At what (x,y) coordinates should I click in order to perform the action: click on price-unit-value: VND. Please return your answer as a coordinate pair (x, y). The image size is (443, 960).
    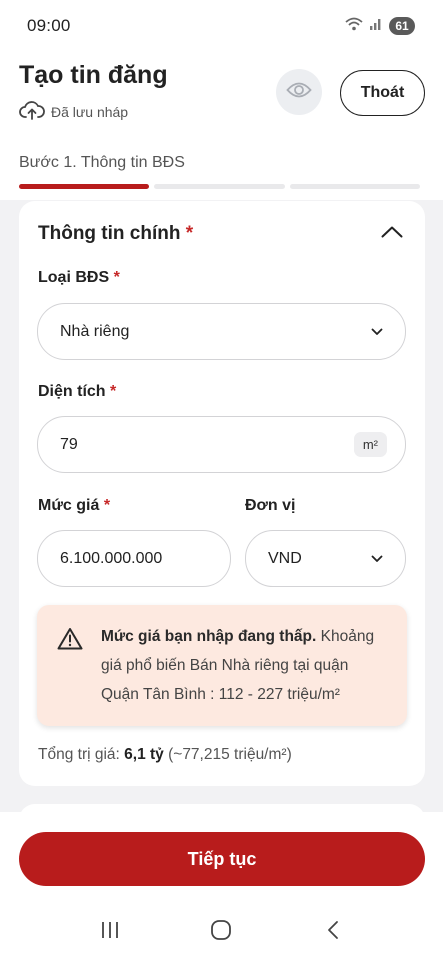
    Looking at the image, I should click on (285, 558).